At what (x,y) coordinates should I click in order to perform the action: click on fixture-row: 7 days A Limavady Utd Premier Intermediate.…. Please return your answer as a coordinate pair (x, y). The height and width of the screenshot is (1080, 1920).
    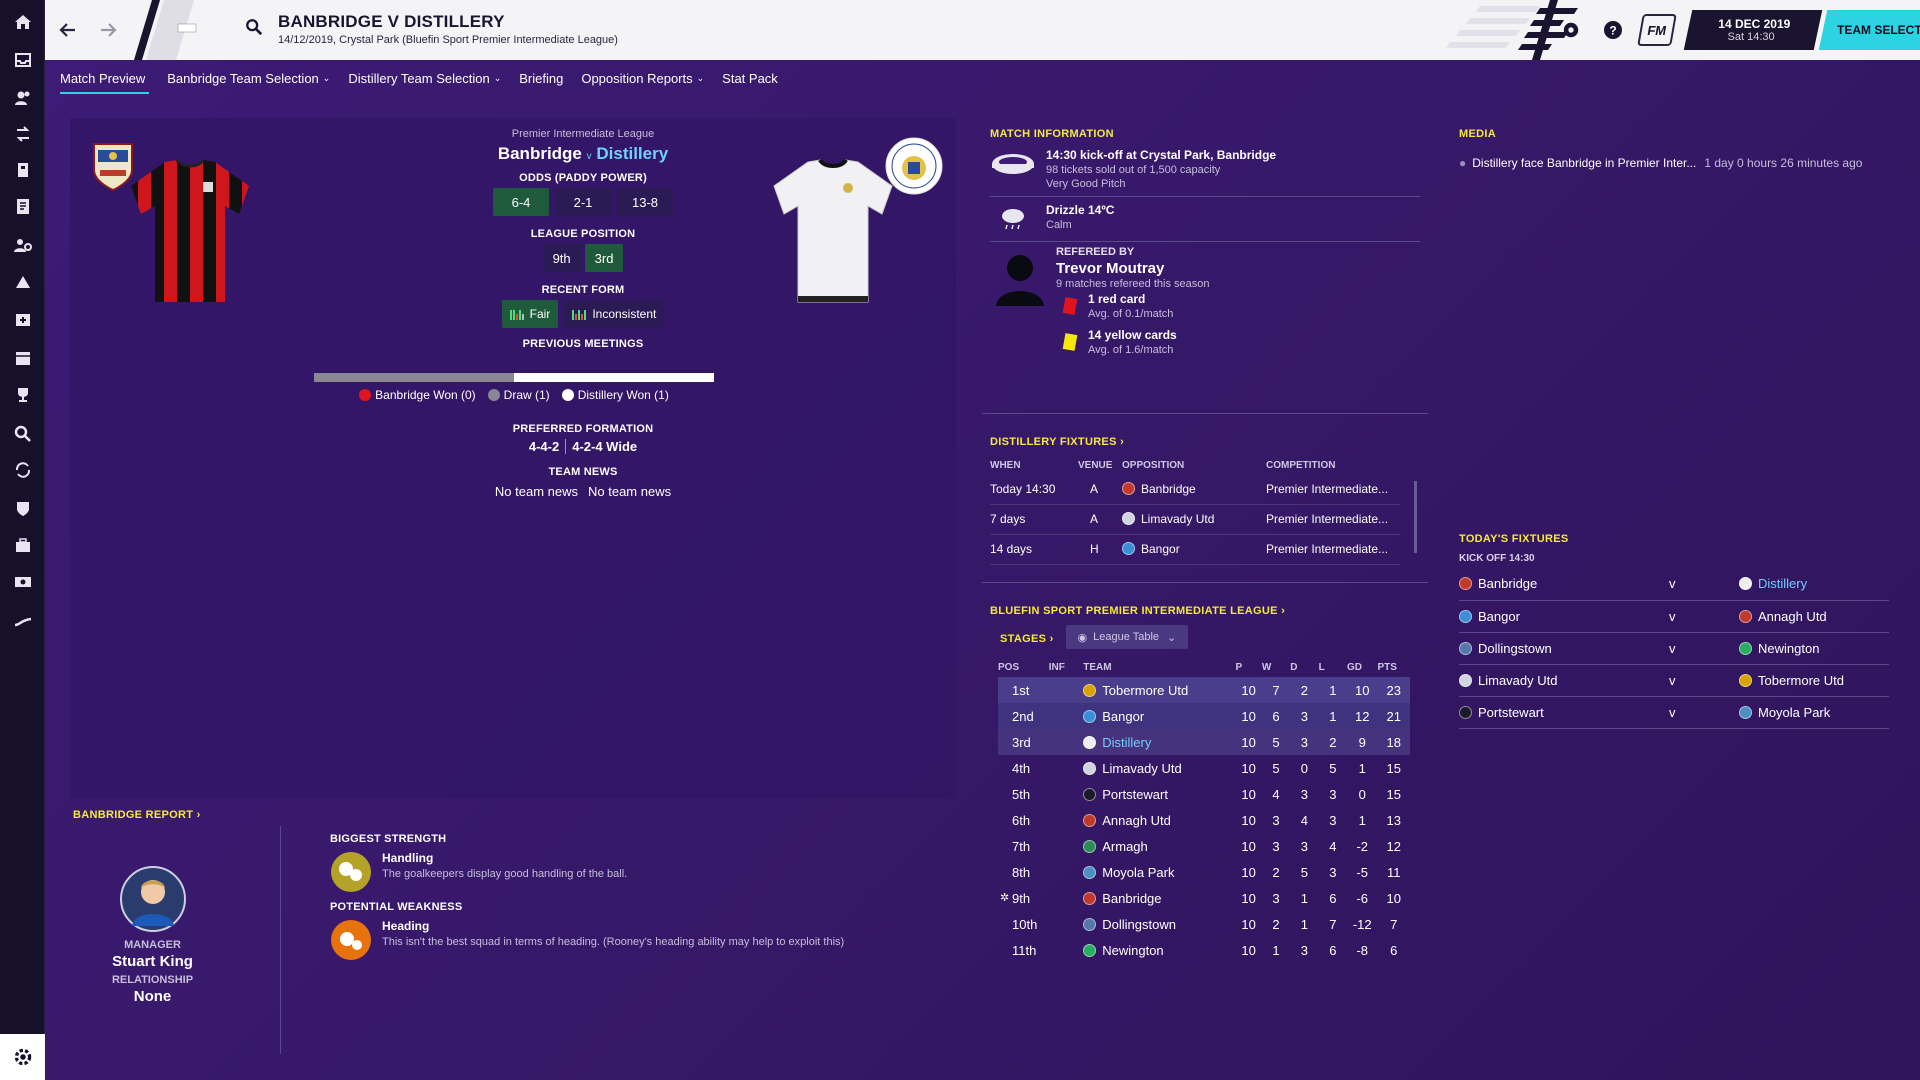
    Looking at the image, I should click on (1195, 519).